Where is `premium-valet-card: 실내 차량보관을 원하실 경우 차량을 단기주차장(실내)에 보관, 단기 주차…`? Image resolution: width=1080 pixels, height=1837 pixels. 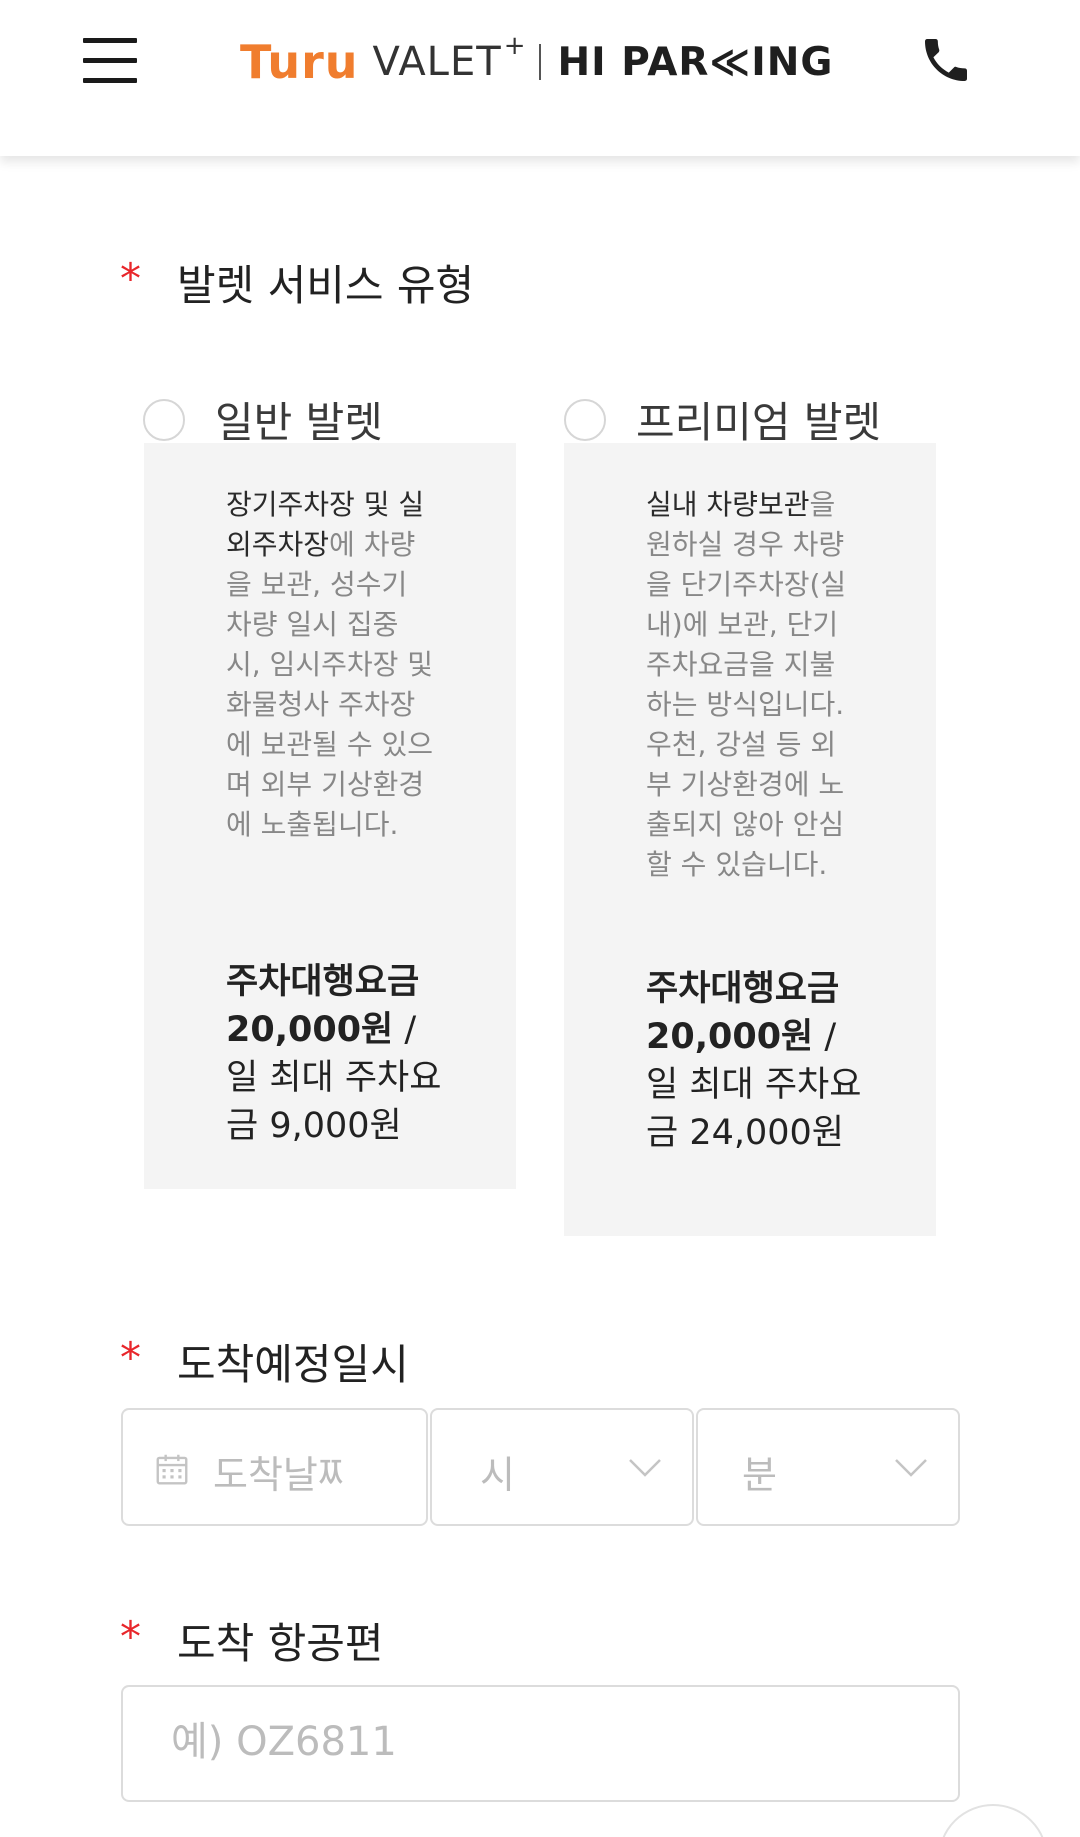 premium-valet-card: 실내 차량보관을 원하실 경우 차량을 단기주차장(실내)에 보관, 단기 주차… is located at coordinates (750, 839).